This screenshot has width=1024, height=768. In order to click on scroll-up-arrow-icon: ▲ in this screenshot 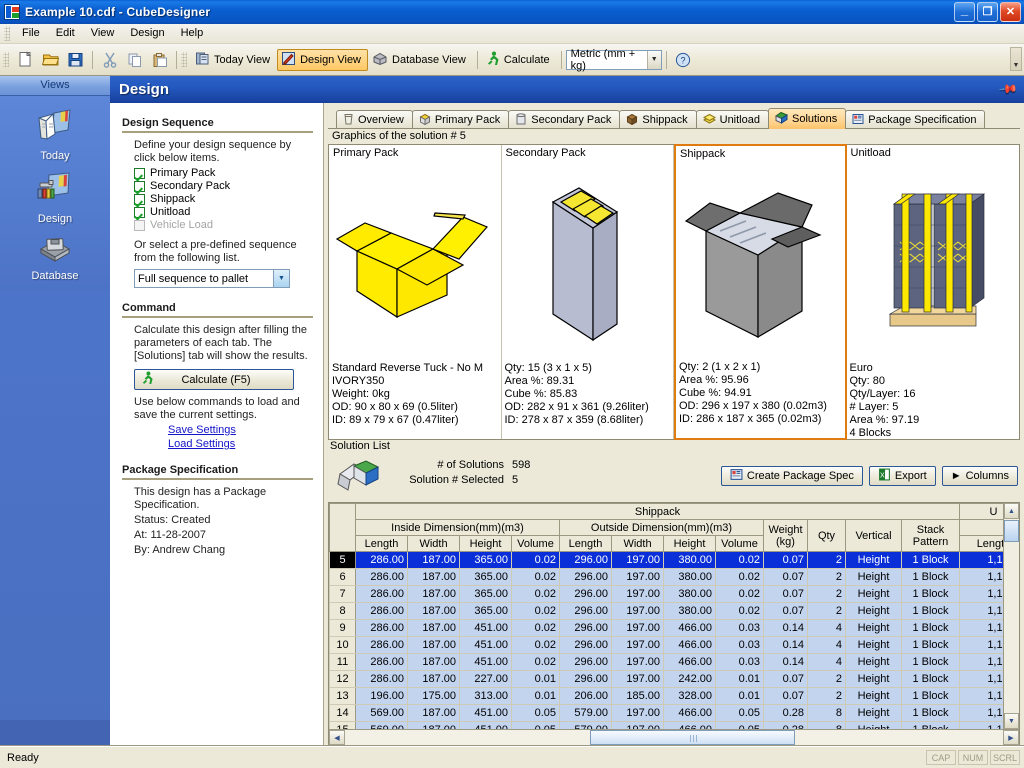, I will do `click(1011, 511)`.